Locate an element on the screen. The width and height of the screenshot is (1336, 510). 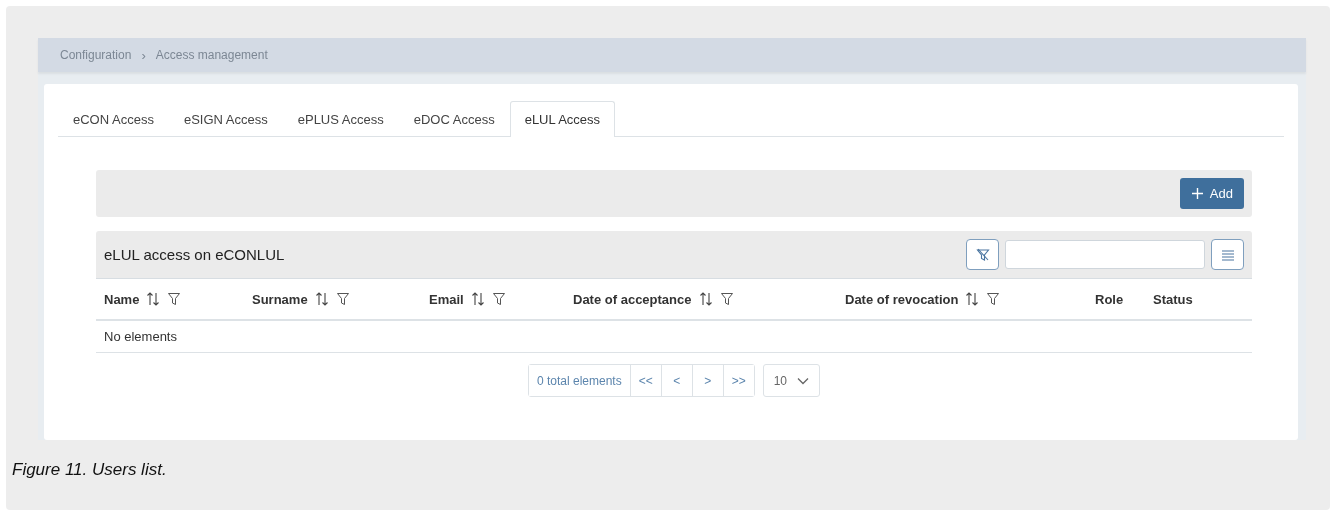
menu-button is located at coordinates (1227, 254).